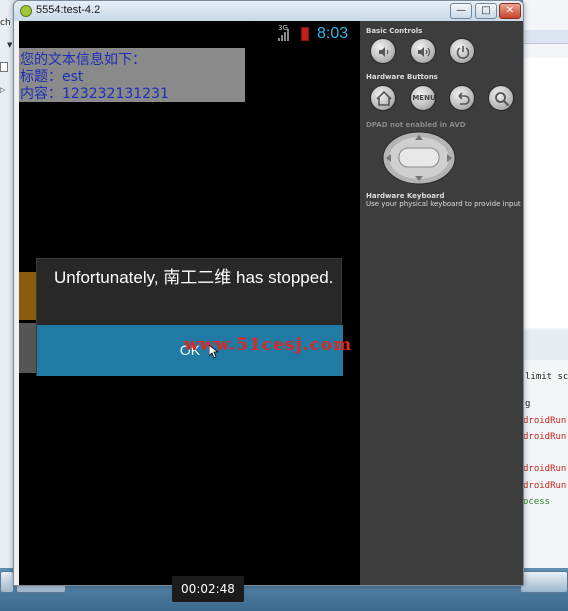 This screenshot has width=568, height=611. I want to click on menu-icon: MENU, so click(424, 98).